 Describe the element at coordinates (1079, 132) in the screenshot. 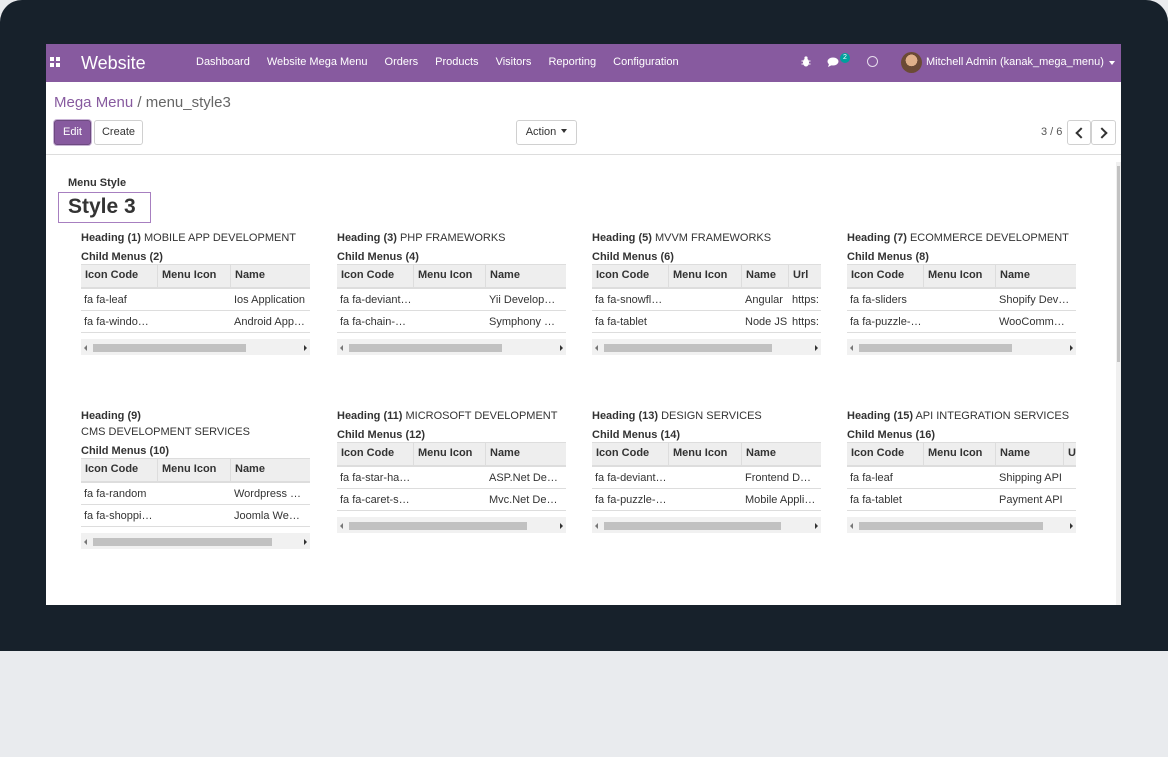

I see `pager-previous-button` at that location.